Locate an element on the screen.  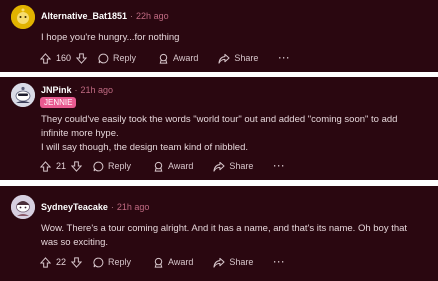
vote-count: 22 is located at coordinates (61, 262).